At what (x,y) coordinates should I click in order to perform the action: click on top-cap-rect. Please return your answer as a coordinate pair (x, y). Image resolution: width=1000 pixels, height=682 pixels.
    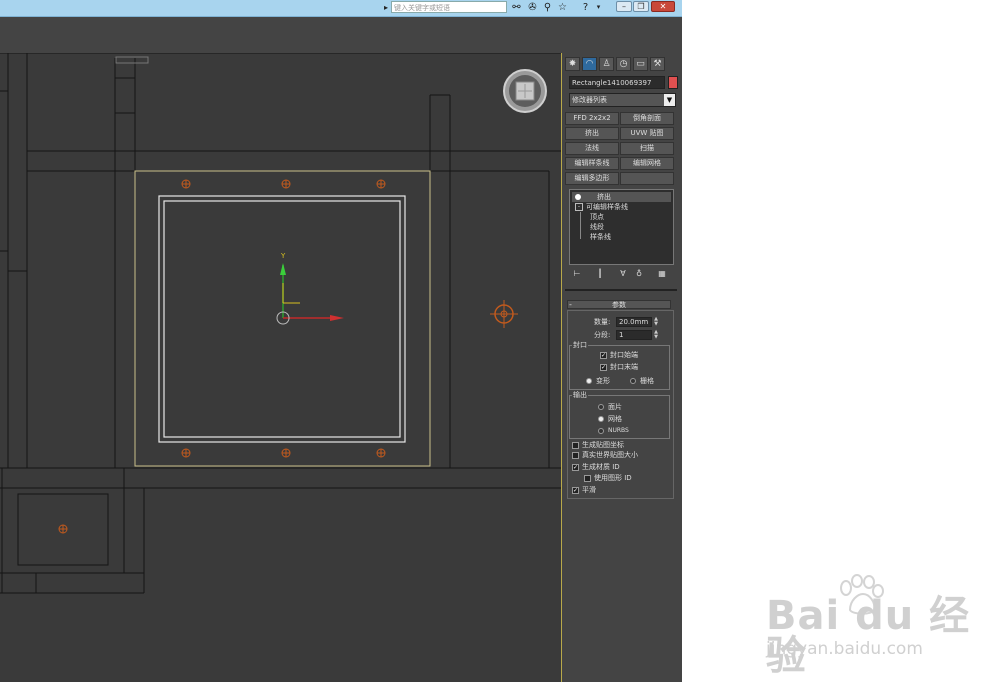
    Looking at the image, I should click on (132, 60).